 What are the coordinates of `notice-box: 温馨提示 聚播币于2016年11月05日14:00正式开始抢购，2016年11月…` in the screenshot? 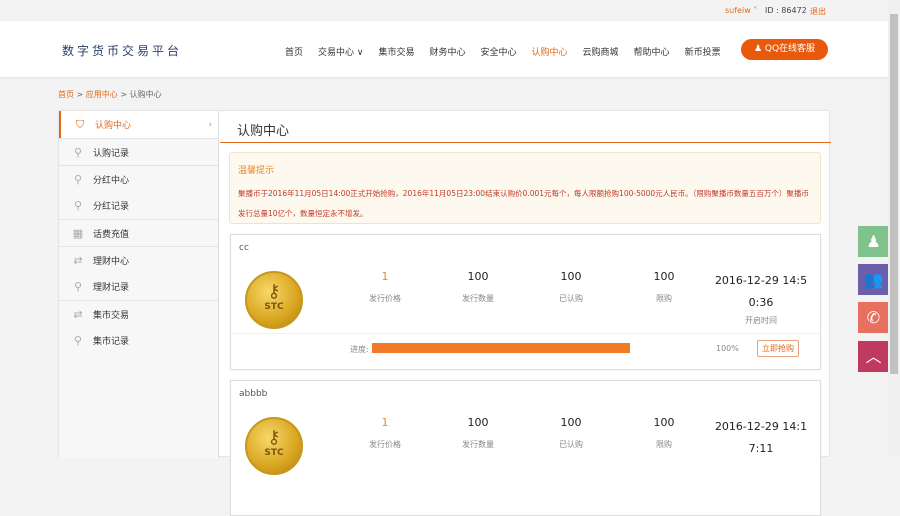 It's located at (525, 188).